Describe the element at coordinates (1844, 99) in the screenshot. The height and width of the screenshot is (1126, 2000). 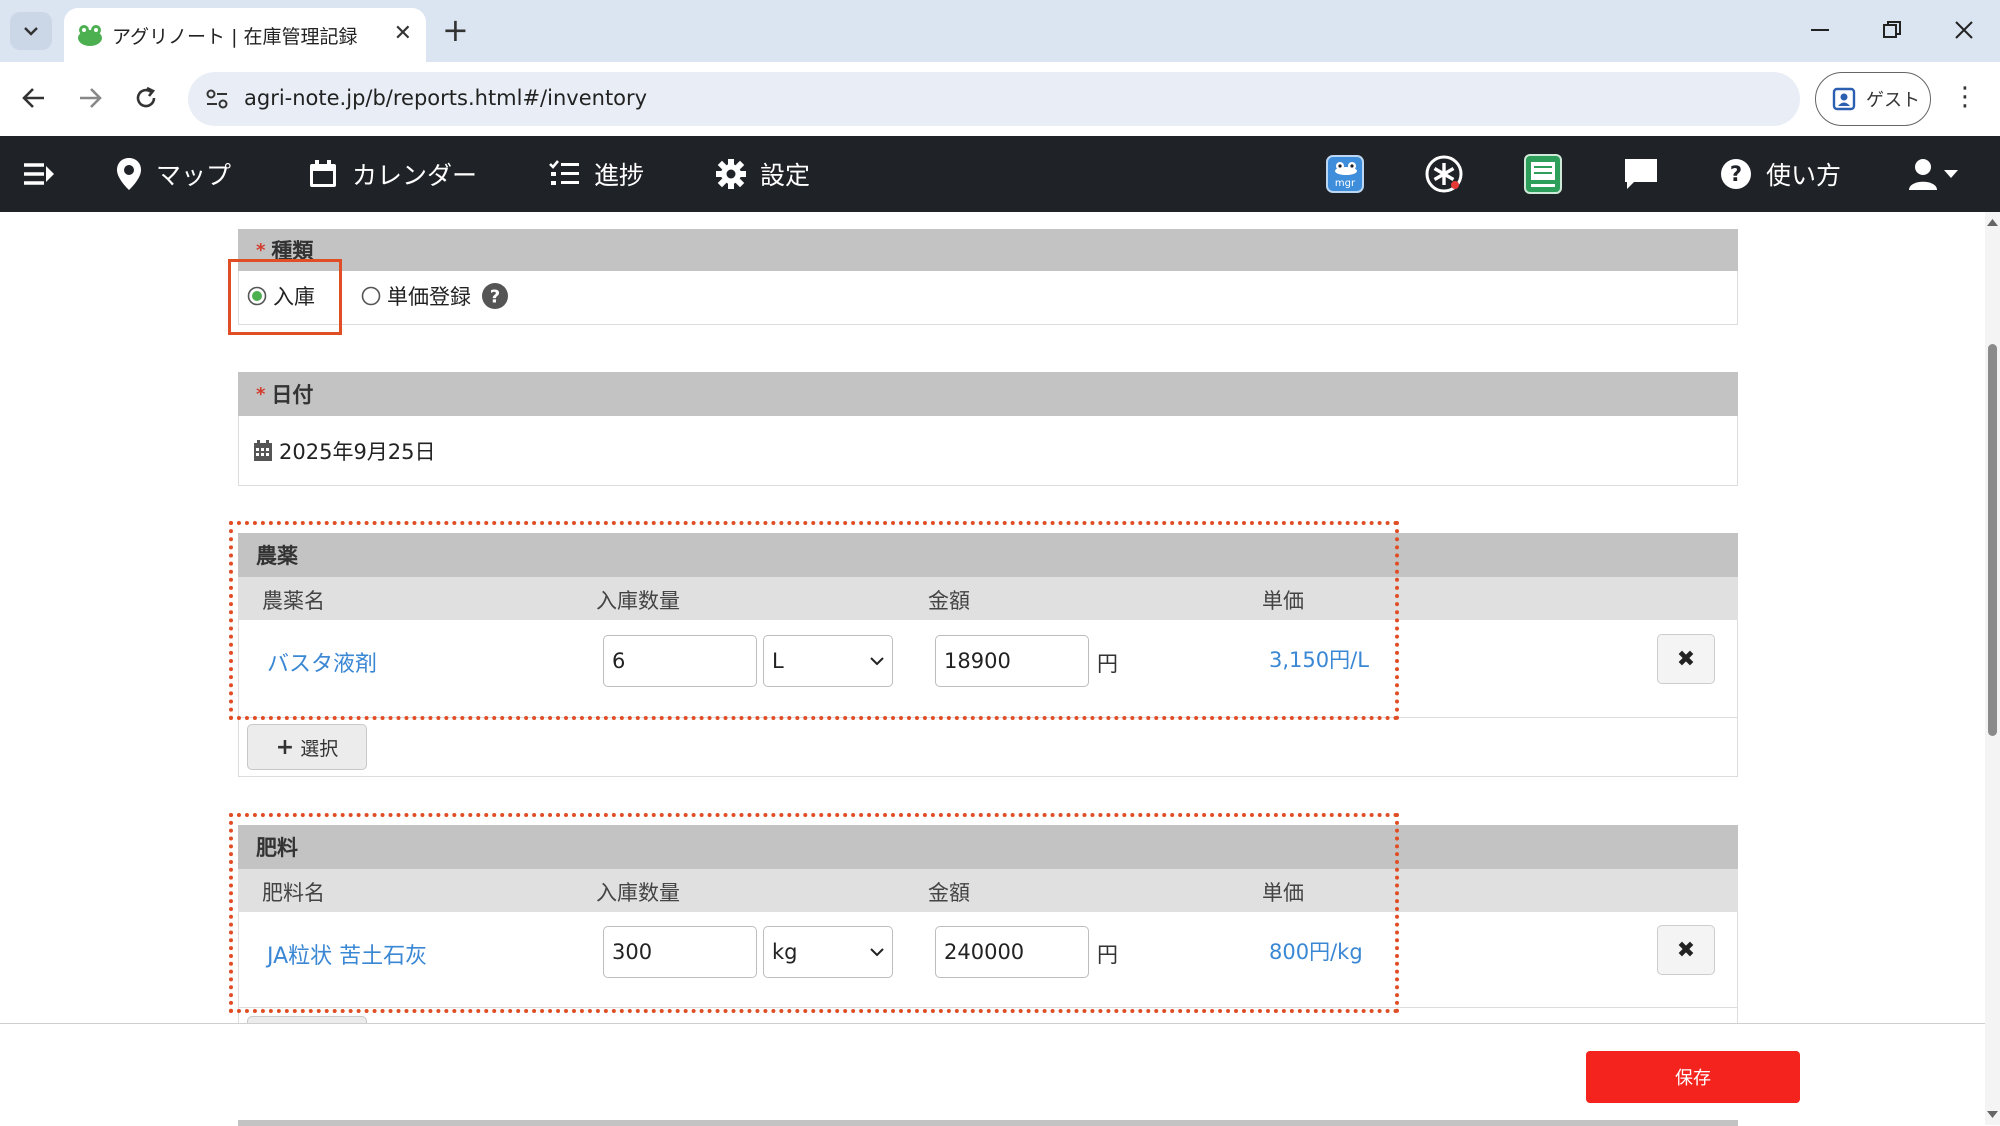
I see `profile-icon` at that location.